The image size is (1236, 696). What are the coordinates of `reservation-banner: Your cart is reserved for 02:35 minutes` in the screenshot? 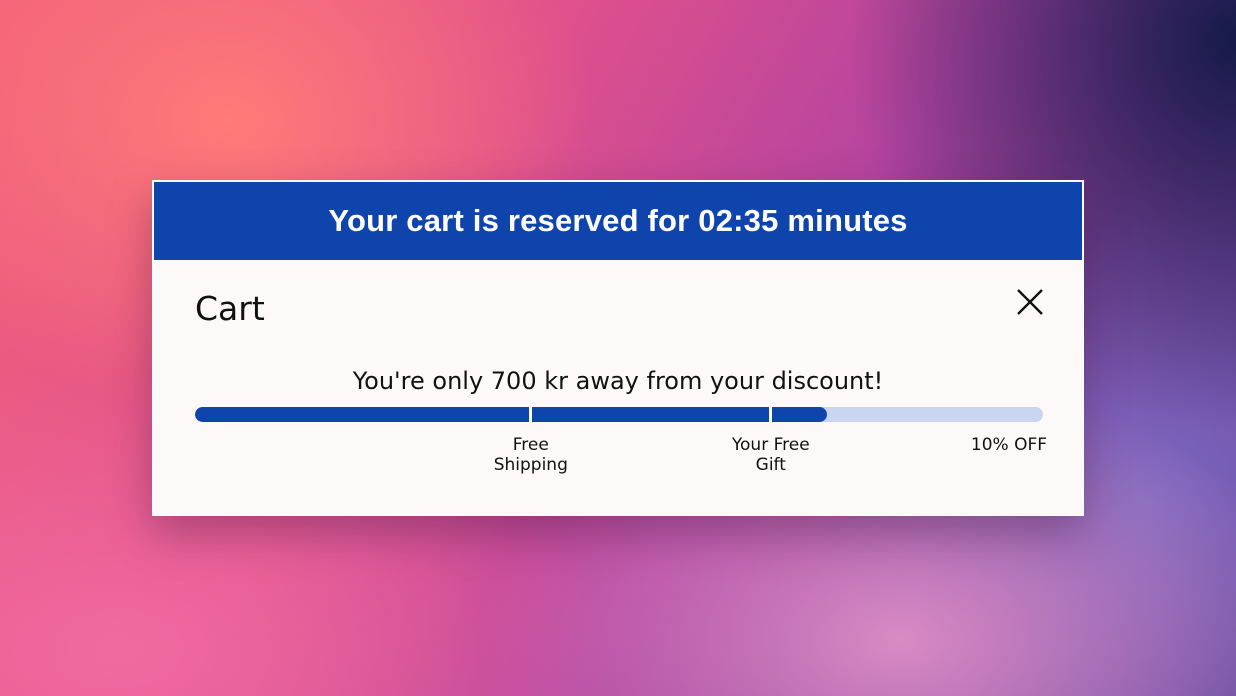 It's located at (618, 221).